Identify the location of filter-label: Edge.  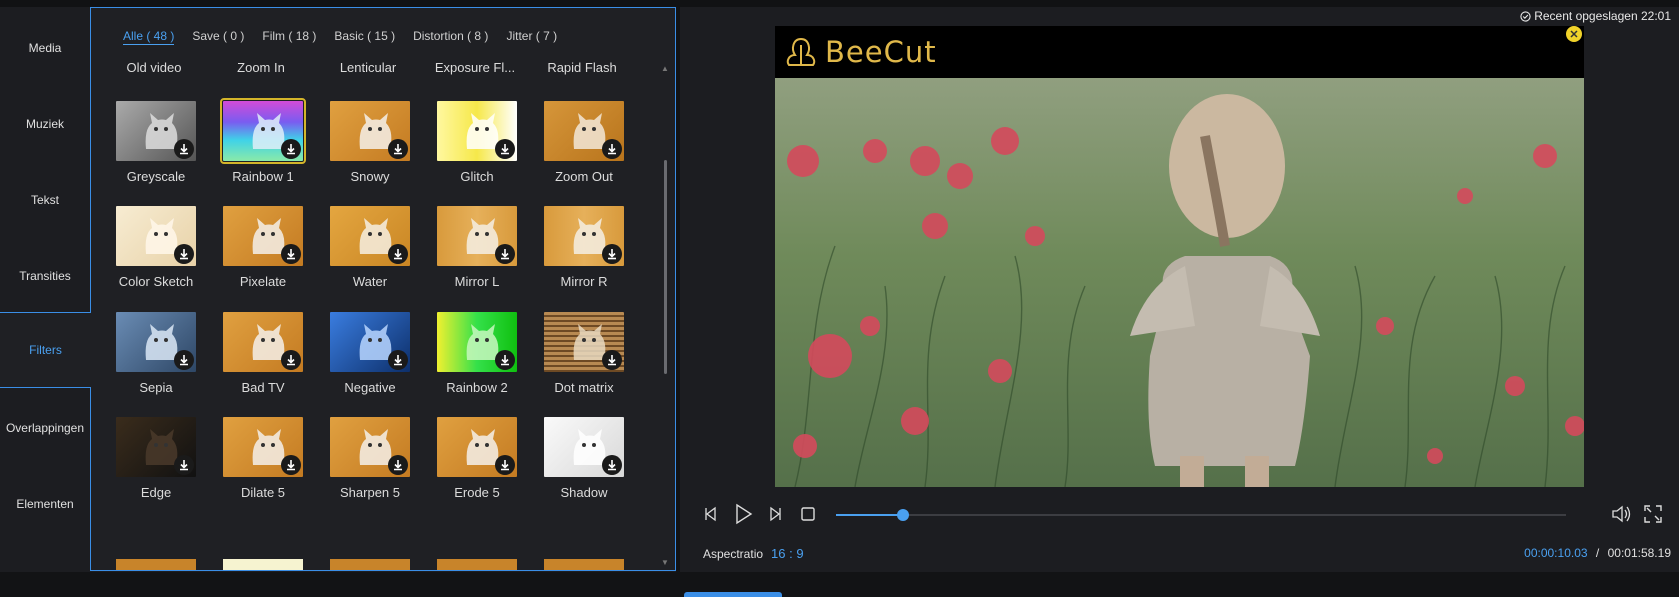
(156, 492).